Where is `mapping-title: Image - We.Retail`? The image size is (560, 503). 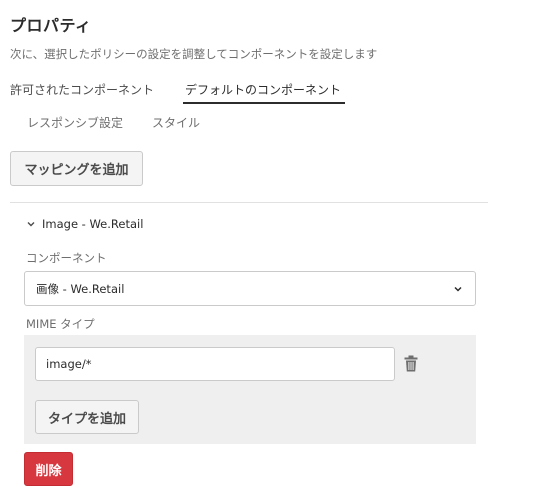
mapping-title: Image - We.Retail is located at coordinates (93, 224).